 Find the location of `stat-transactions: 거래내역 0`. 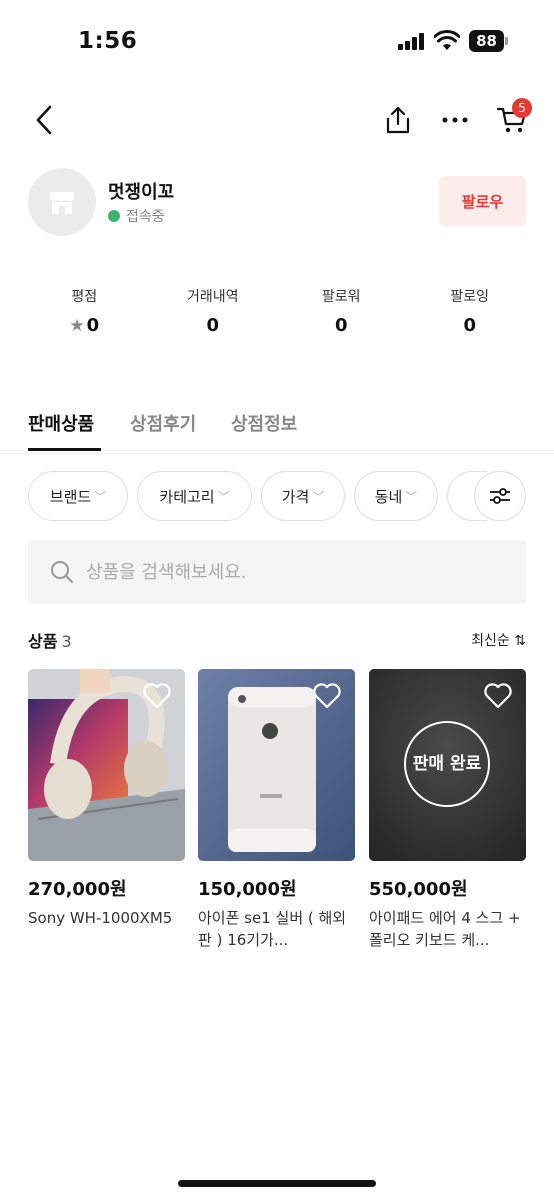

stat-transactions: 거래내역 0 is located at coordinates (213, 316).